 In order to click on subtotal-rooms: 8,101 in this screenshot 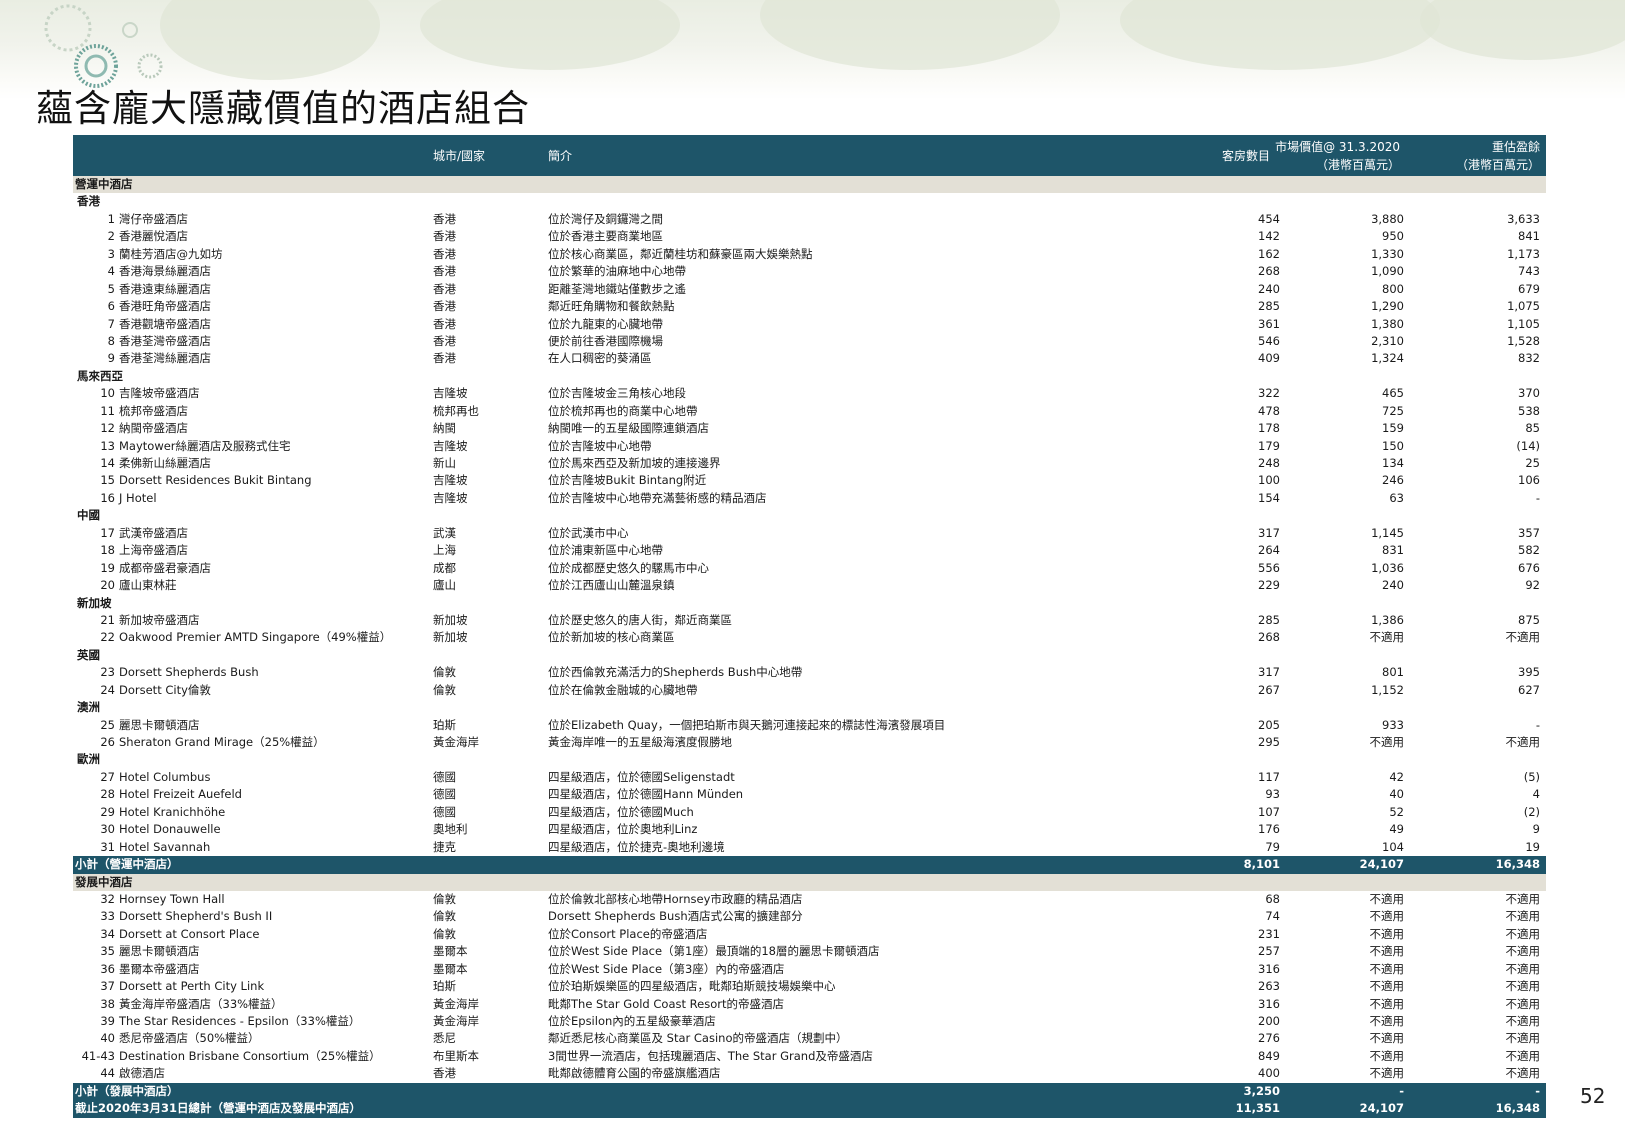, I will do `click(1261, 864)`.